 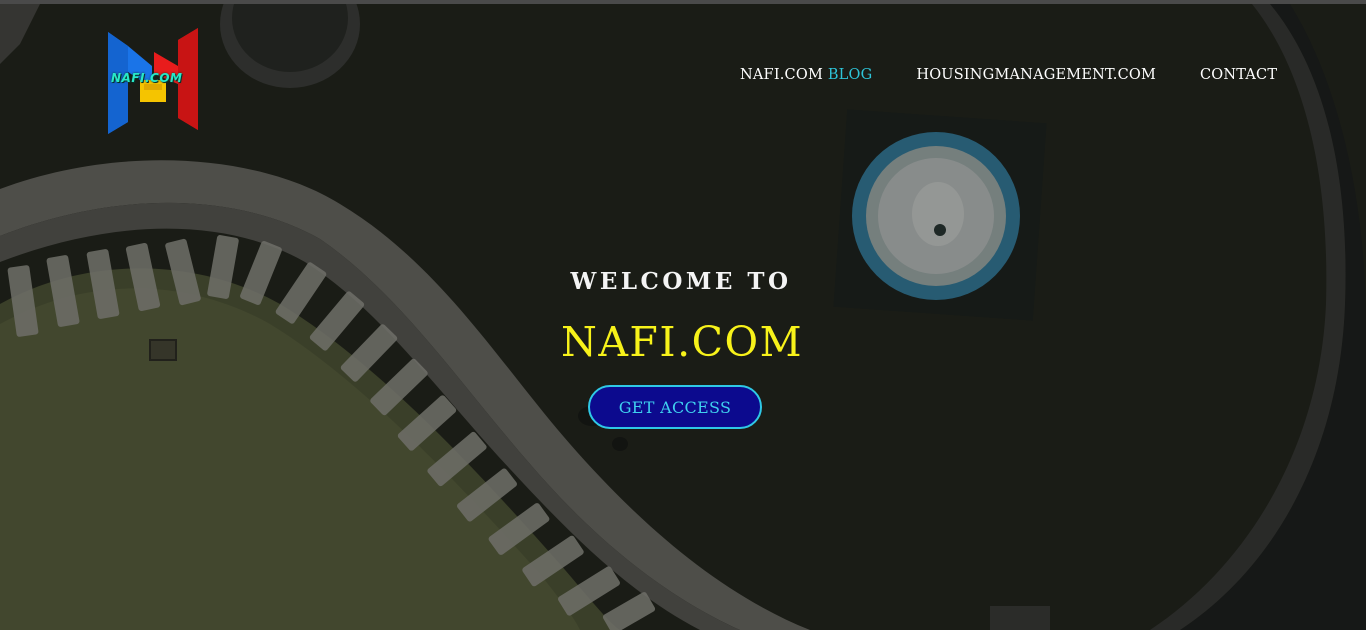 I want to click on brand-title: NAFI.COM, so click(x=682, y=342).